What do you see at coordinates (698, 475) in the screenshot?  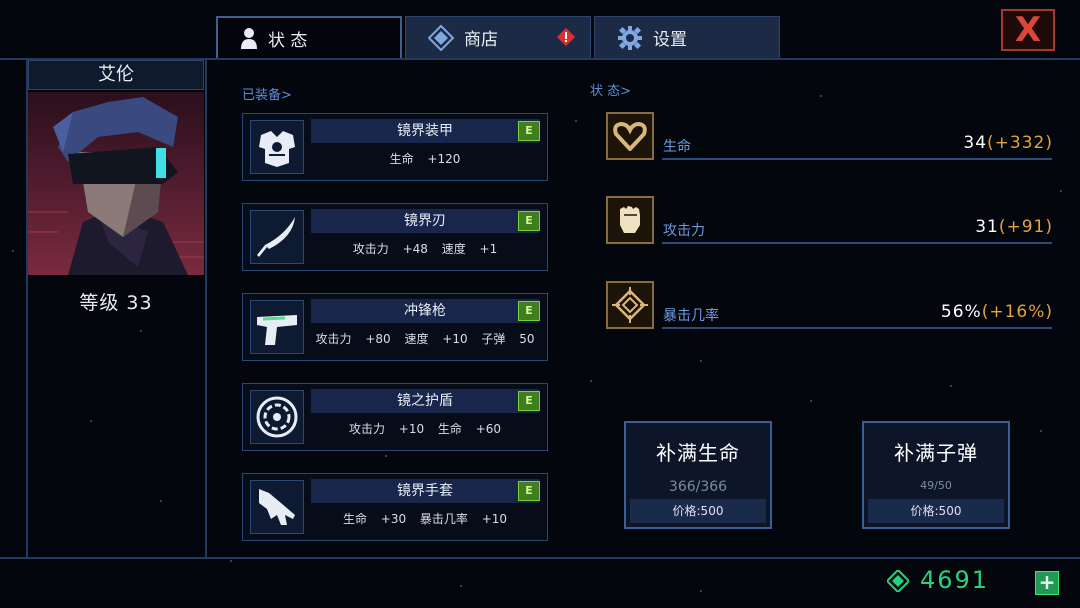 I see `refill-health-button: 补满生命 366/366 价格:500` at bounding box center [698, 475].